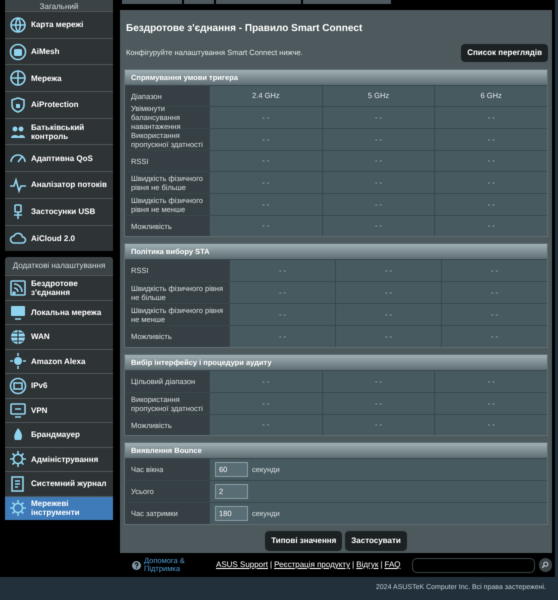 This screenshot has height=600, width=558. I want to click on page-title: Бездротове з'єднання - Правило Smart Connect, so click(244, 29).